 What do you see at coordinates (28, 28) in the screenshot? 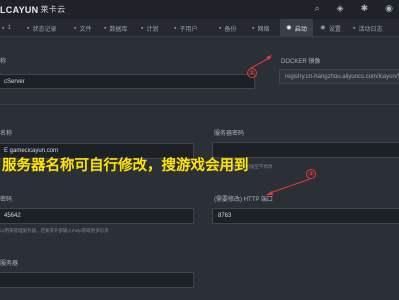
I see `log-icon: ▪` at bounding box center [28, 28].